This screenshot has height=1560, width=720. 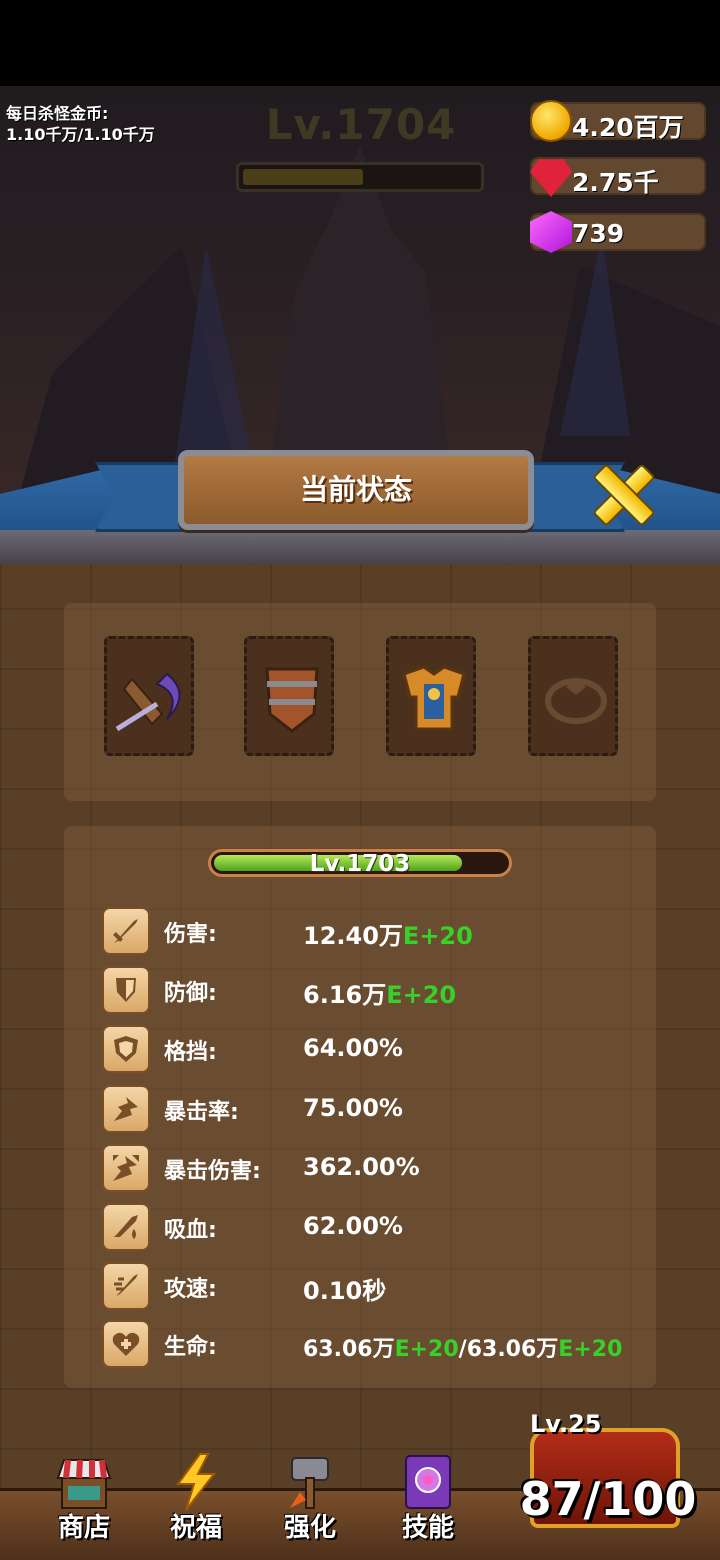 I want to click on equip-slot-shield, so click(x=289, y=696).